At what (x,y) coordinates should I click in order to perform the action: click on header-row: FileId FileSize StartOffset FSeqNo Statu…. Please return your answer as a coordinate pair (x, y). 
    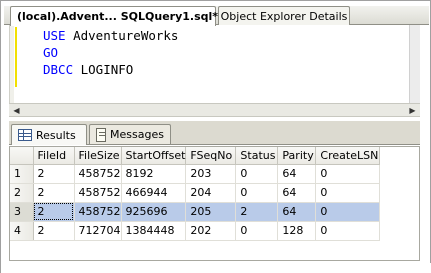
    Looking at the image, I should click on (195, 156).